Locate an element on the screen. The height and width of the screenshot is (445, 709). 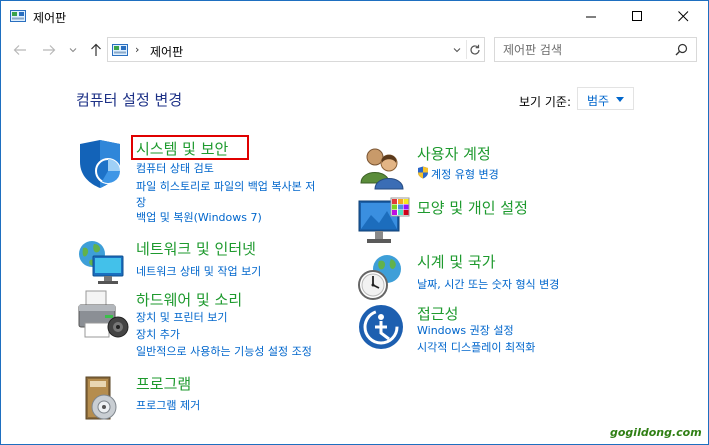
arrow-left-icon is located at coordinates (19, 50).